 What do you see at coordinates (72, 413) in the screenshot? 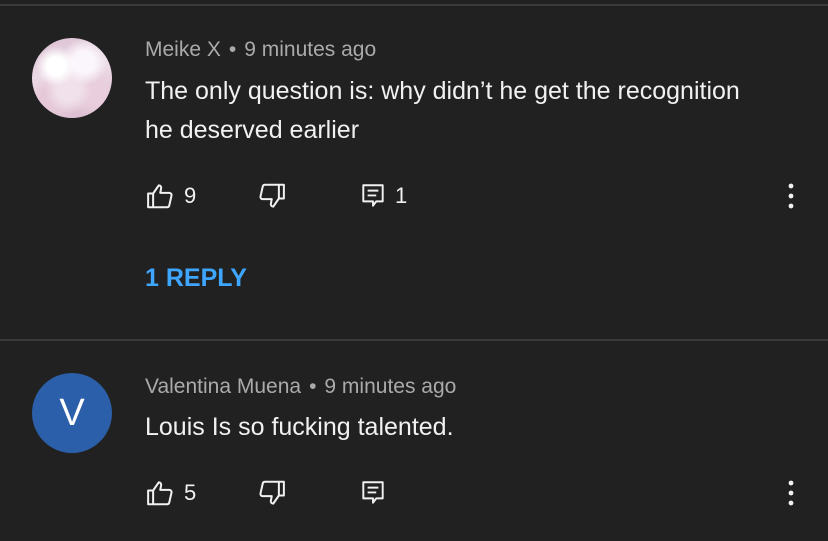
I see `author-avatar: V` at bounding box center [72, 413].